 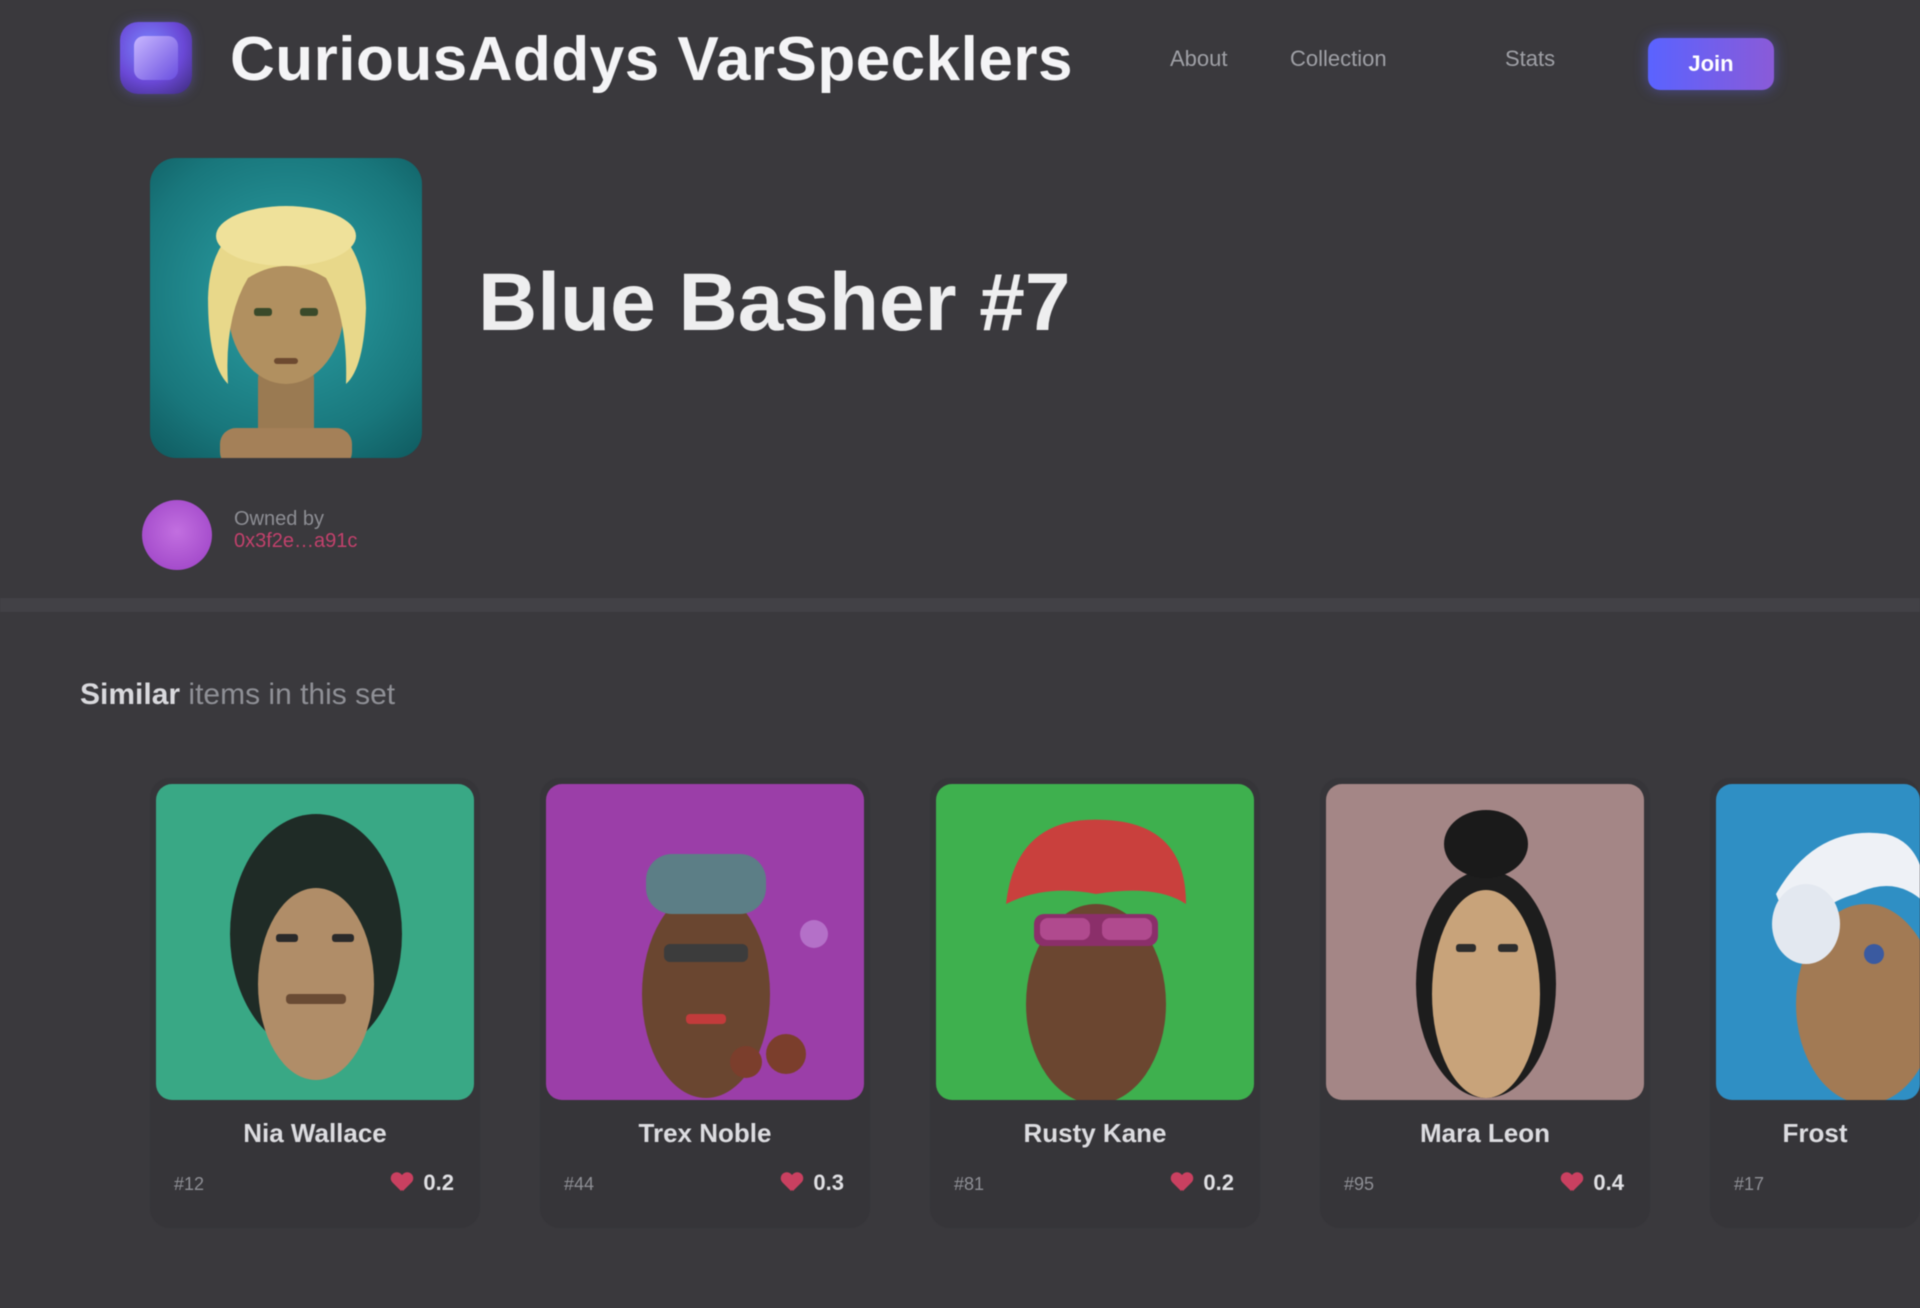 I want to click on nft-card-id: #81, so click(x=969, y=1184).